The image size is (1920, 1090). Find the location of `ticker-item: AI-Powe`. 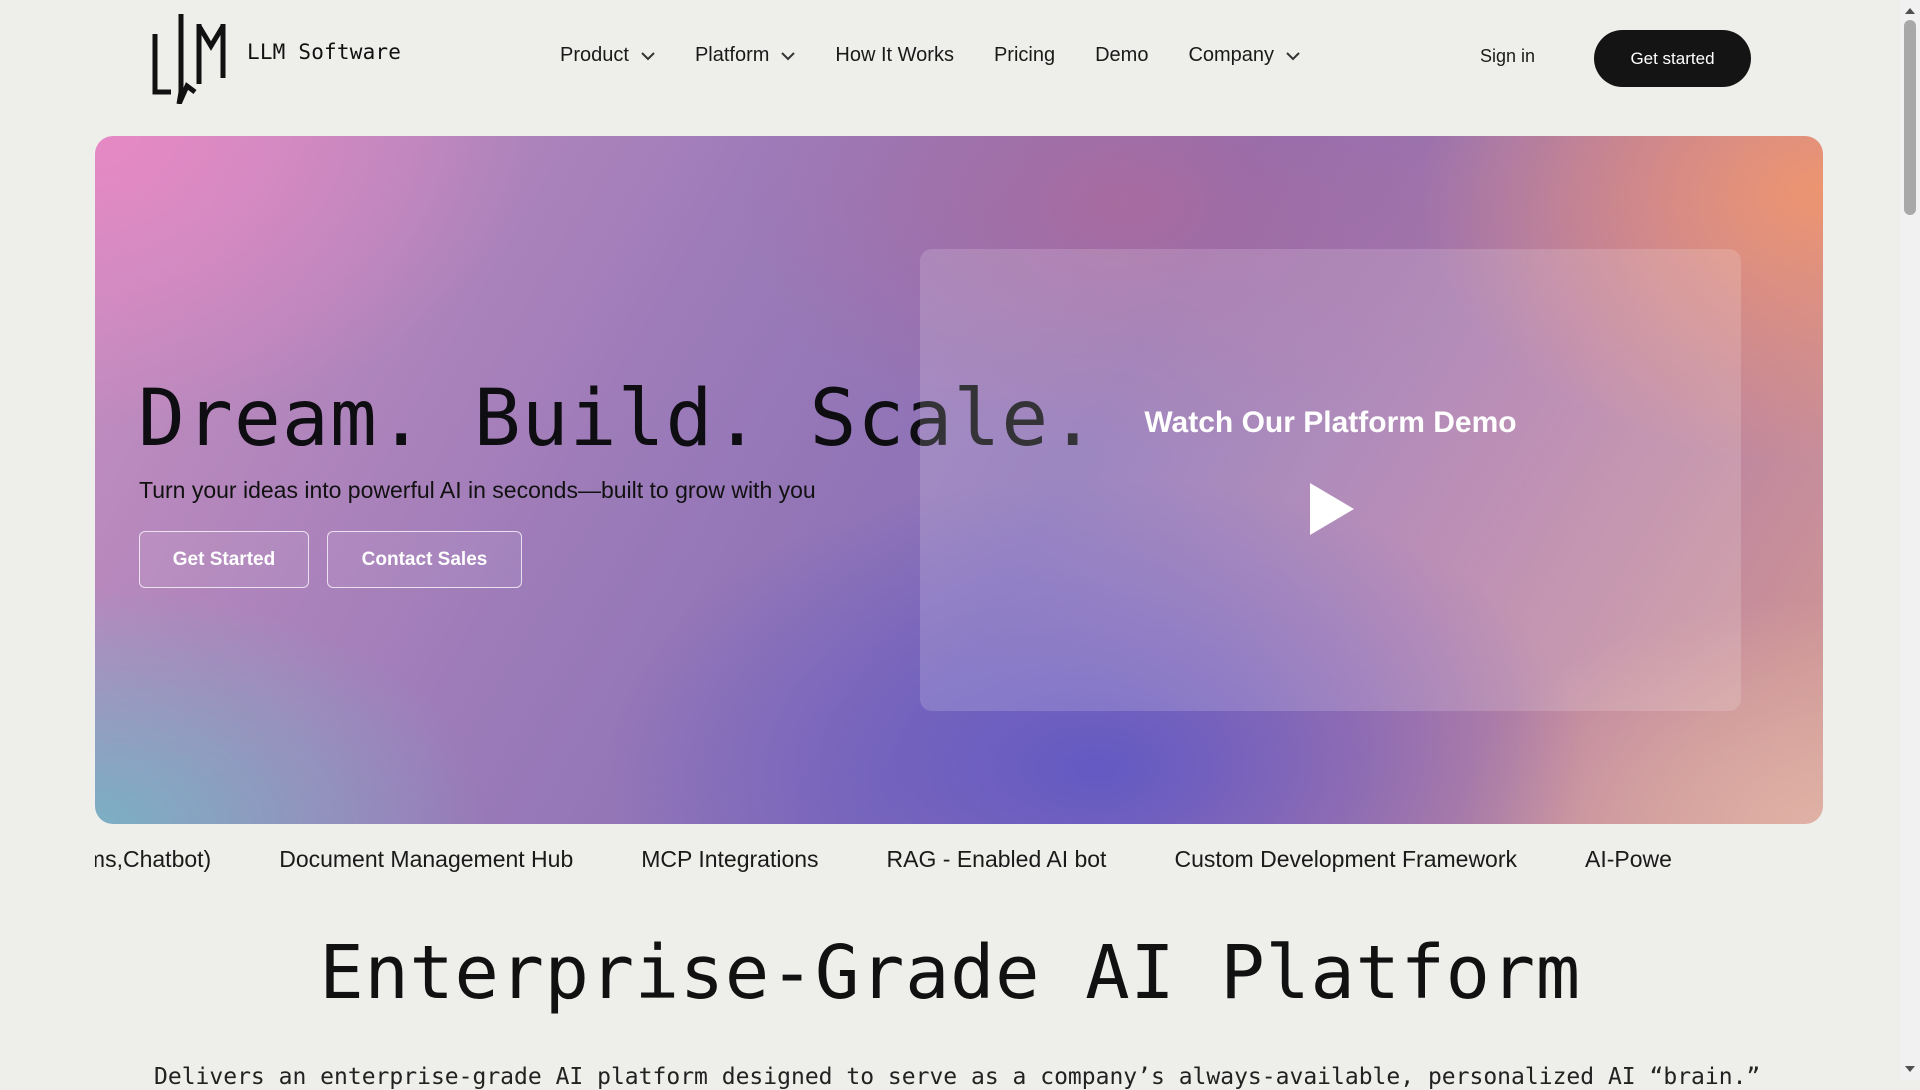

ticker-item: AI-Powe is located at coordinates (1628, 859).